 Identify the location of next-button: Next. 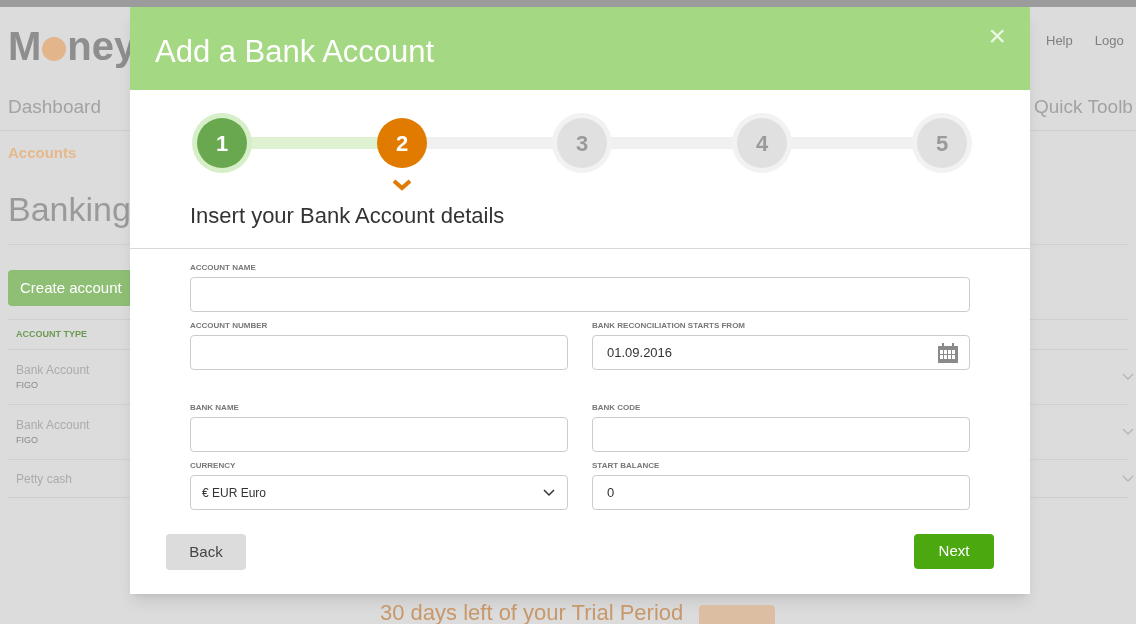
(954, 551).